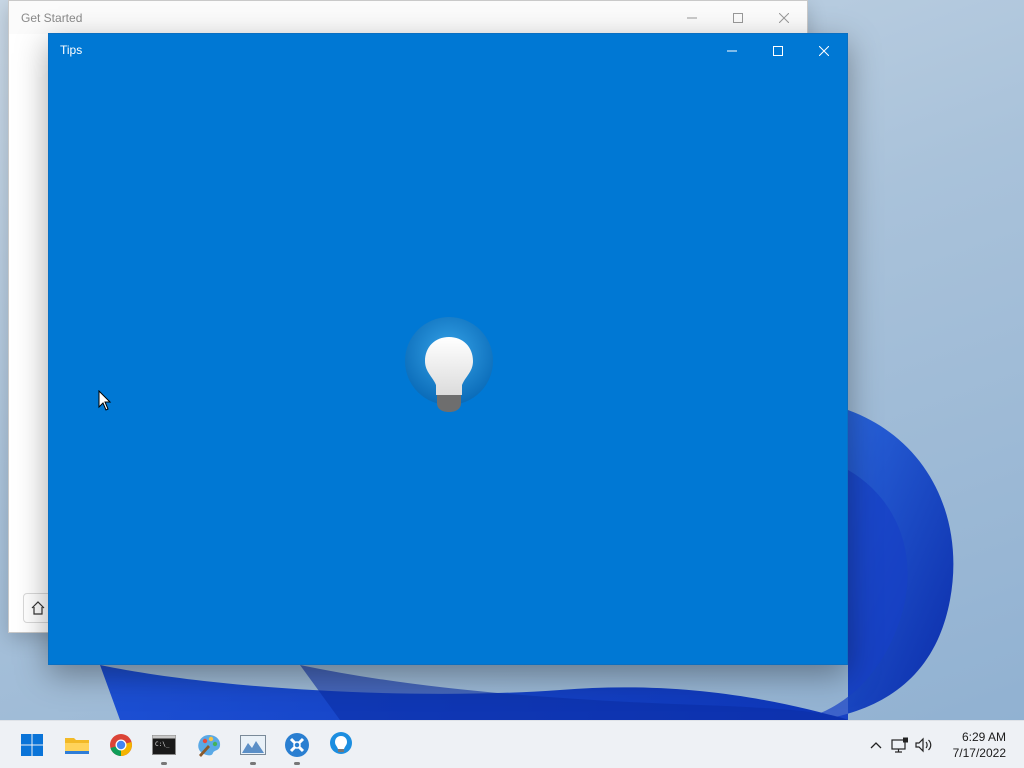 This screenshot has height=768, width=1024. I want to click on tips-close-button, so click(824, 50).